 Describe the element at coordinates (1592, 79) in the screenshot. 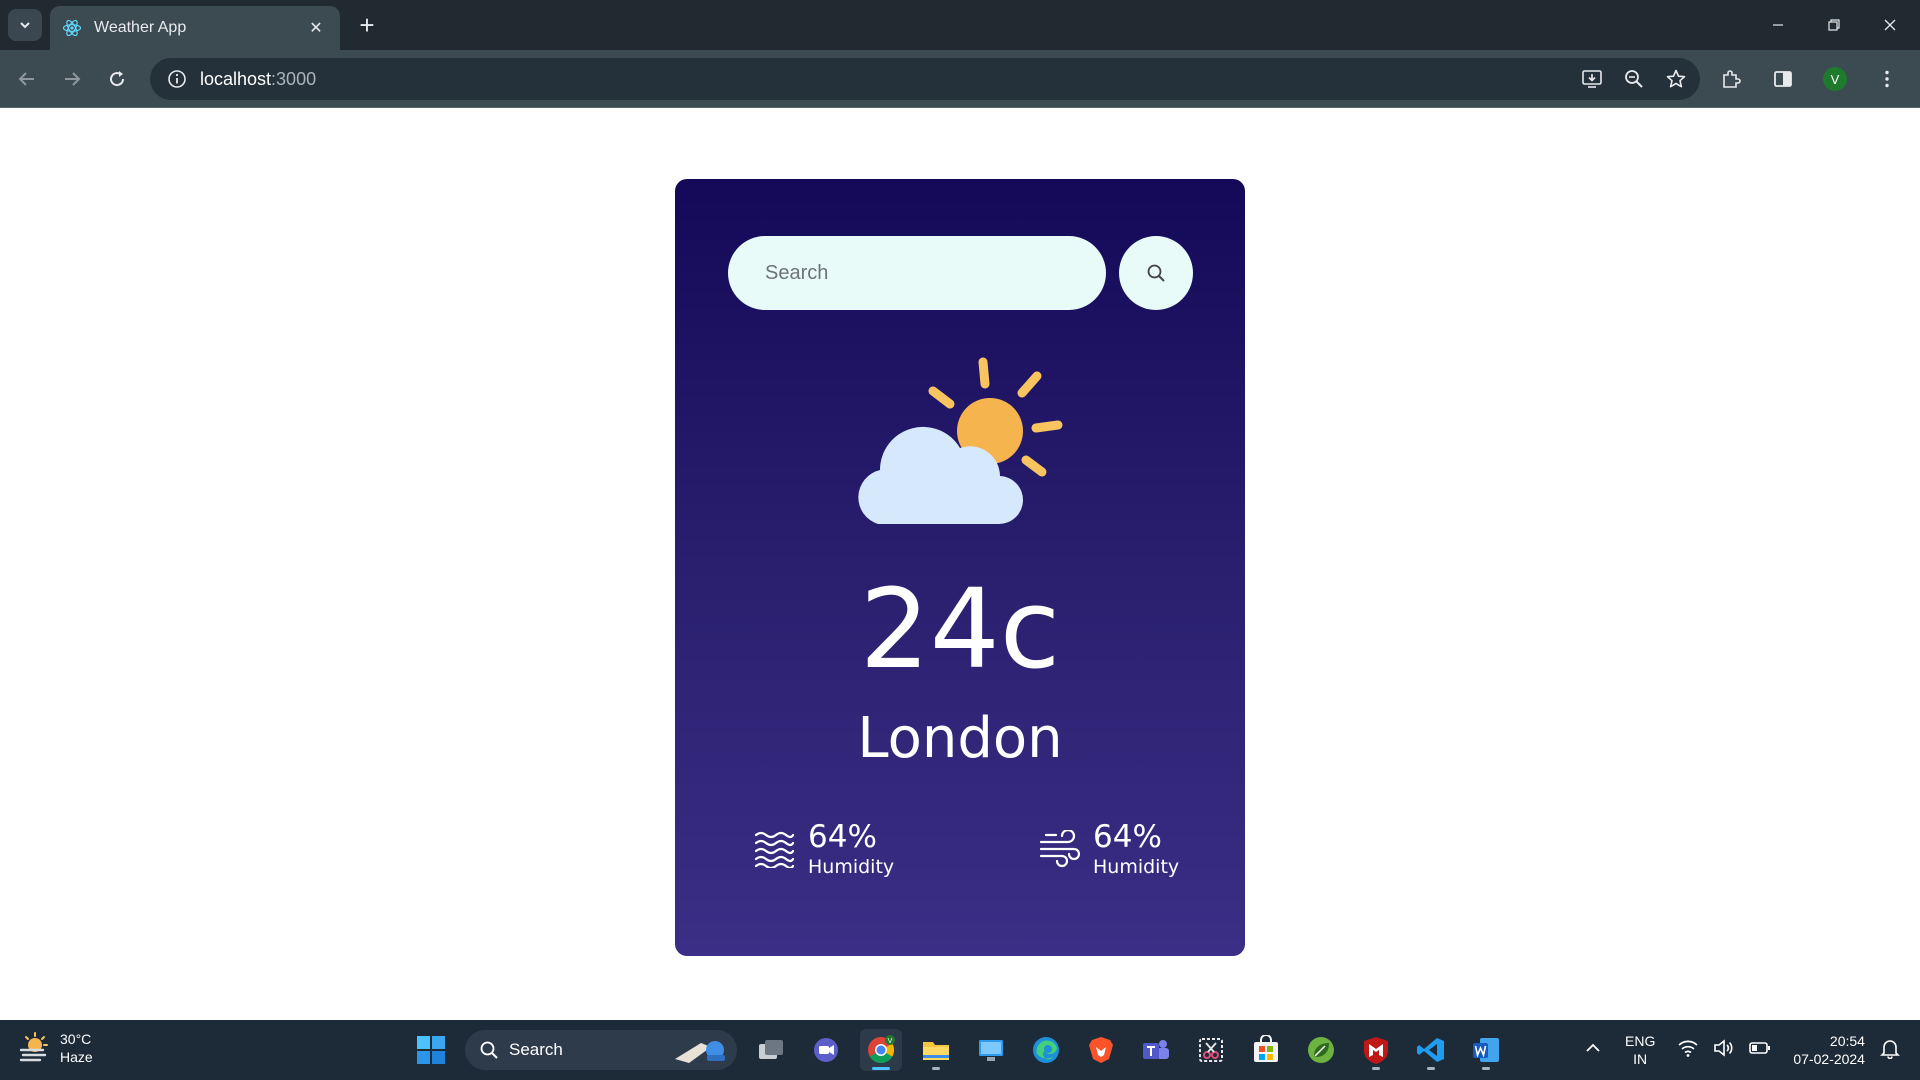

I see `install-app-icon` at that location.